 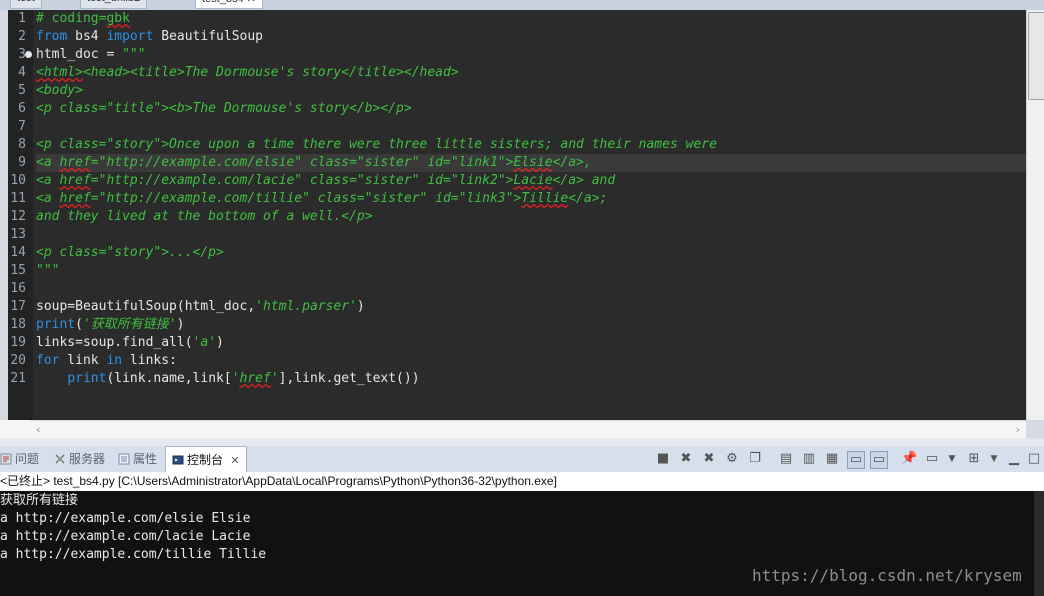 What do you see at coordinates (531, 55) in the screenshot?
I see `code-line: html_doc = """` at bounding box center [531, 55].